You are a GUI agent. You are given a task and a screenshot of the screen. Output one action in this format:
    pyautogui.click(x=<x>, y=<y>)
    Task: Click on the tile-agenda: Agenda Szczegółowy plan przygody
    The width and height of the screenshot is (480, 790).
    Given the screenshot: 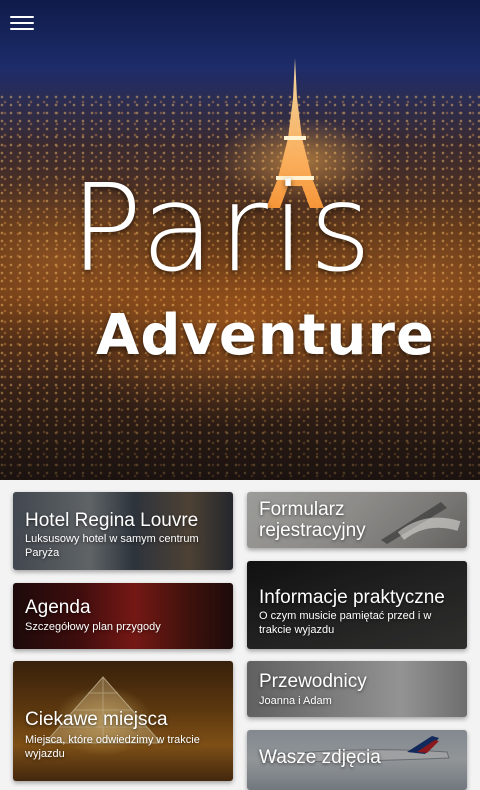 What is the action you would take?
    pyautogui.click(x=123, y=616)
    